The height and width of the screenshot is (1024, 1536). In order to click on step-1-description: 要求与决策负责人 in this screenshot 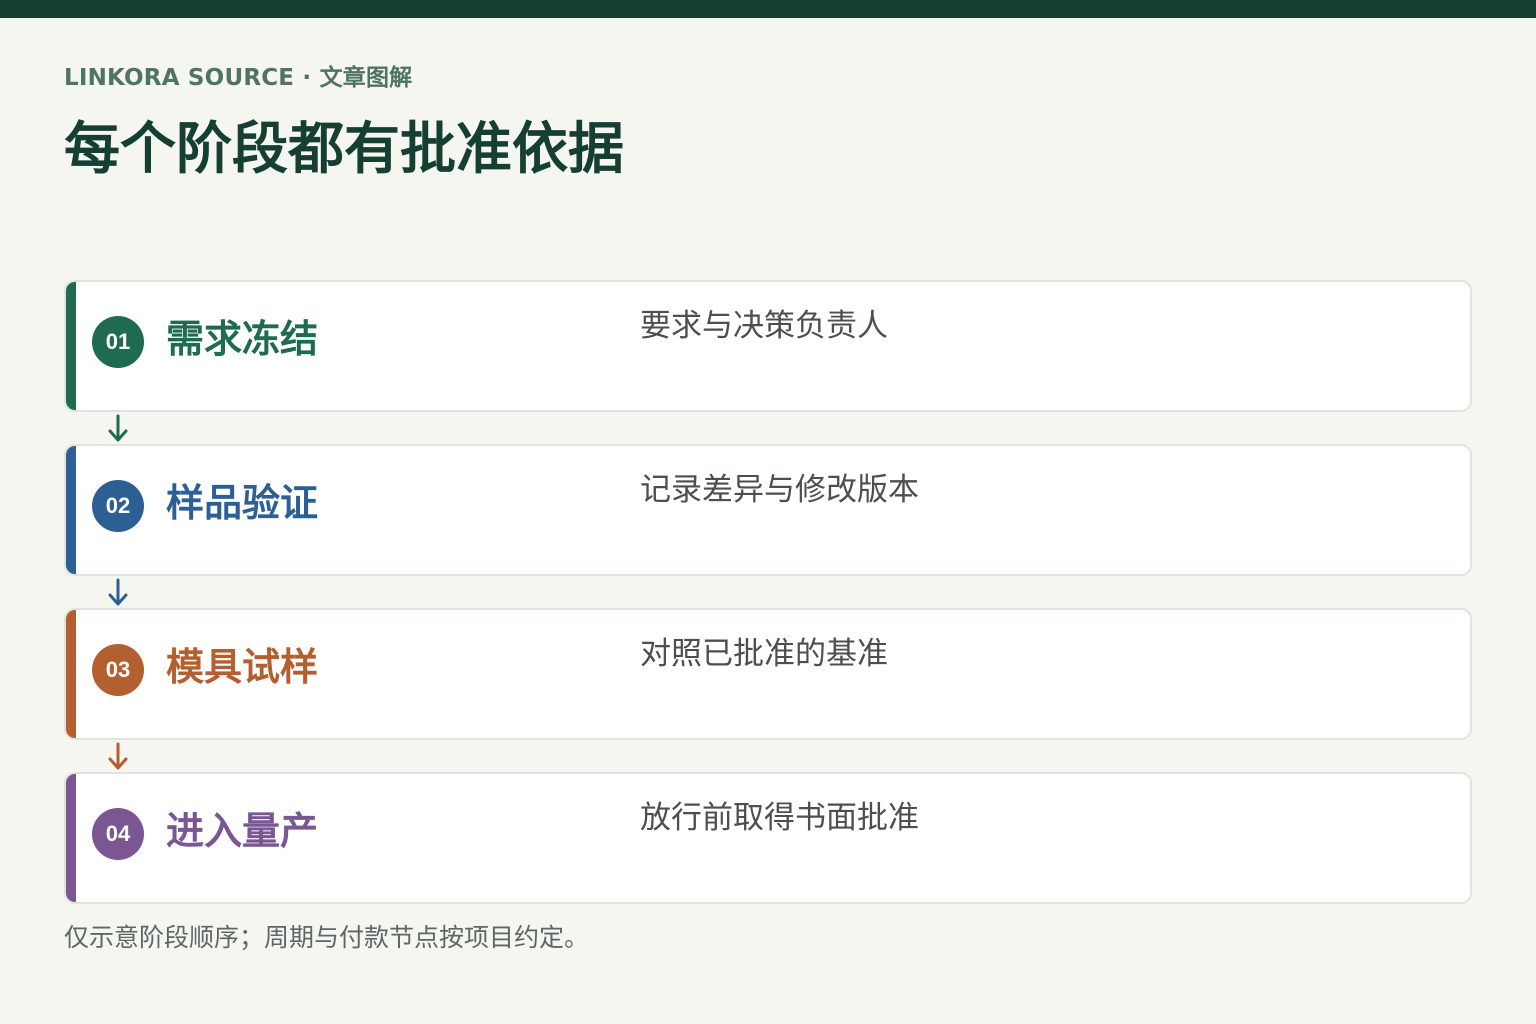, I will do `click(764, 326)`.